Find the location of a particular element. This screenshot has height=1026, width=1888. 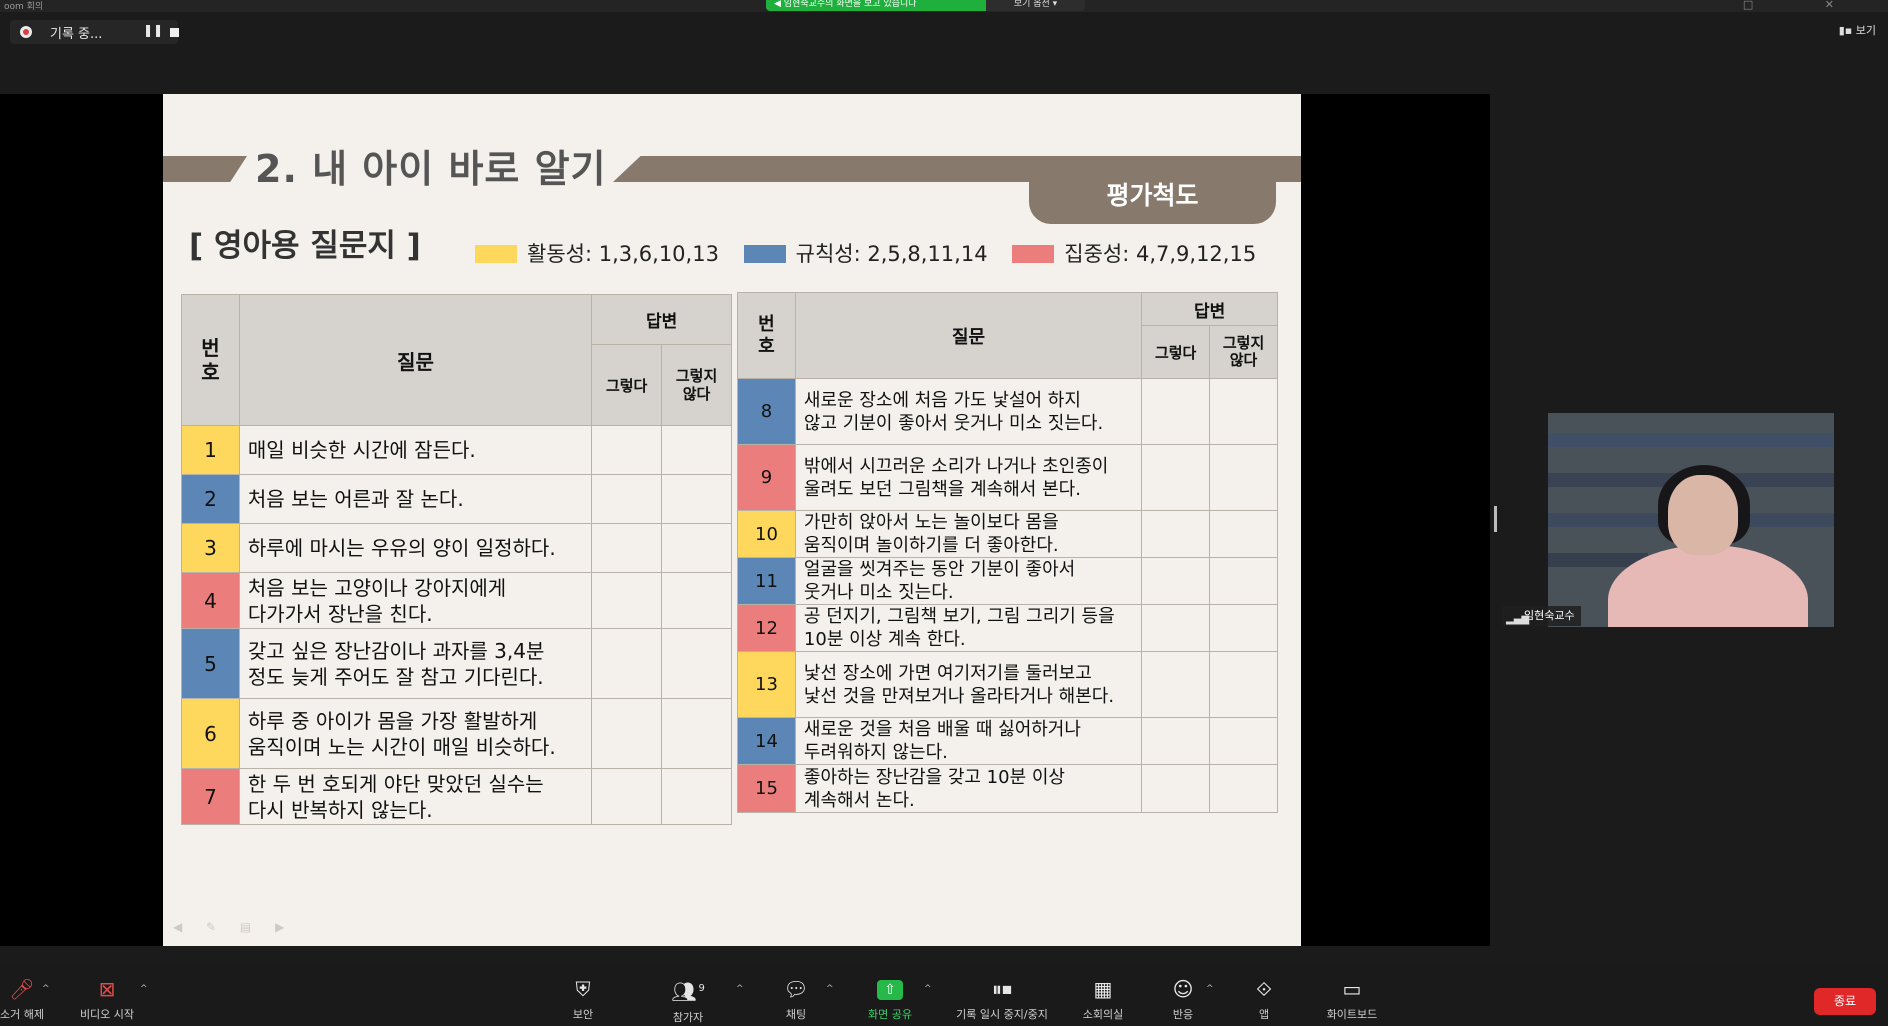

reactions-button: ☺ 반응 is located at coordinates (1183, 994).